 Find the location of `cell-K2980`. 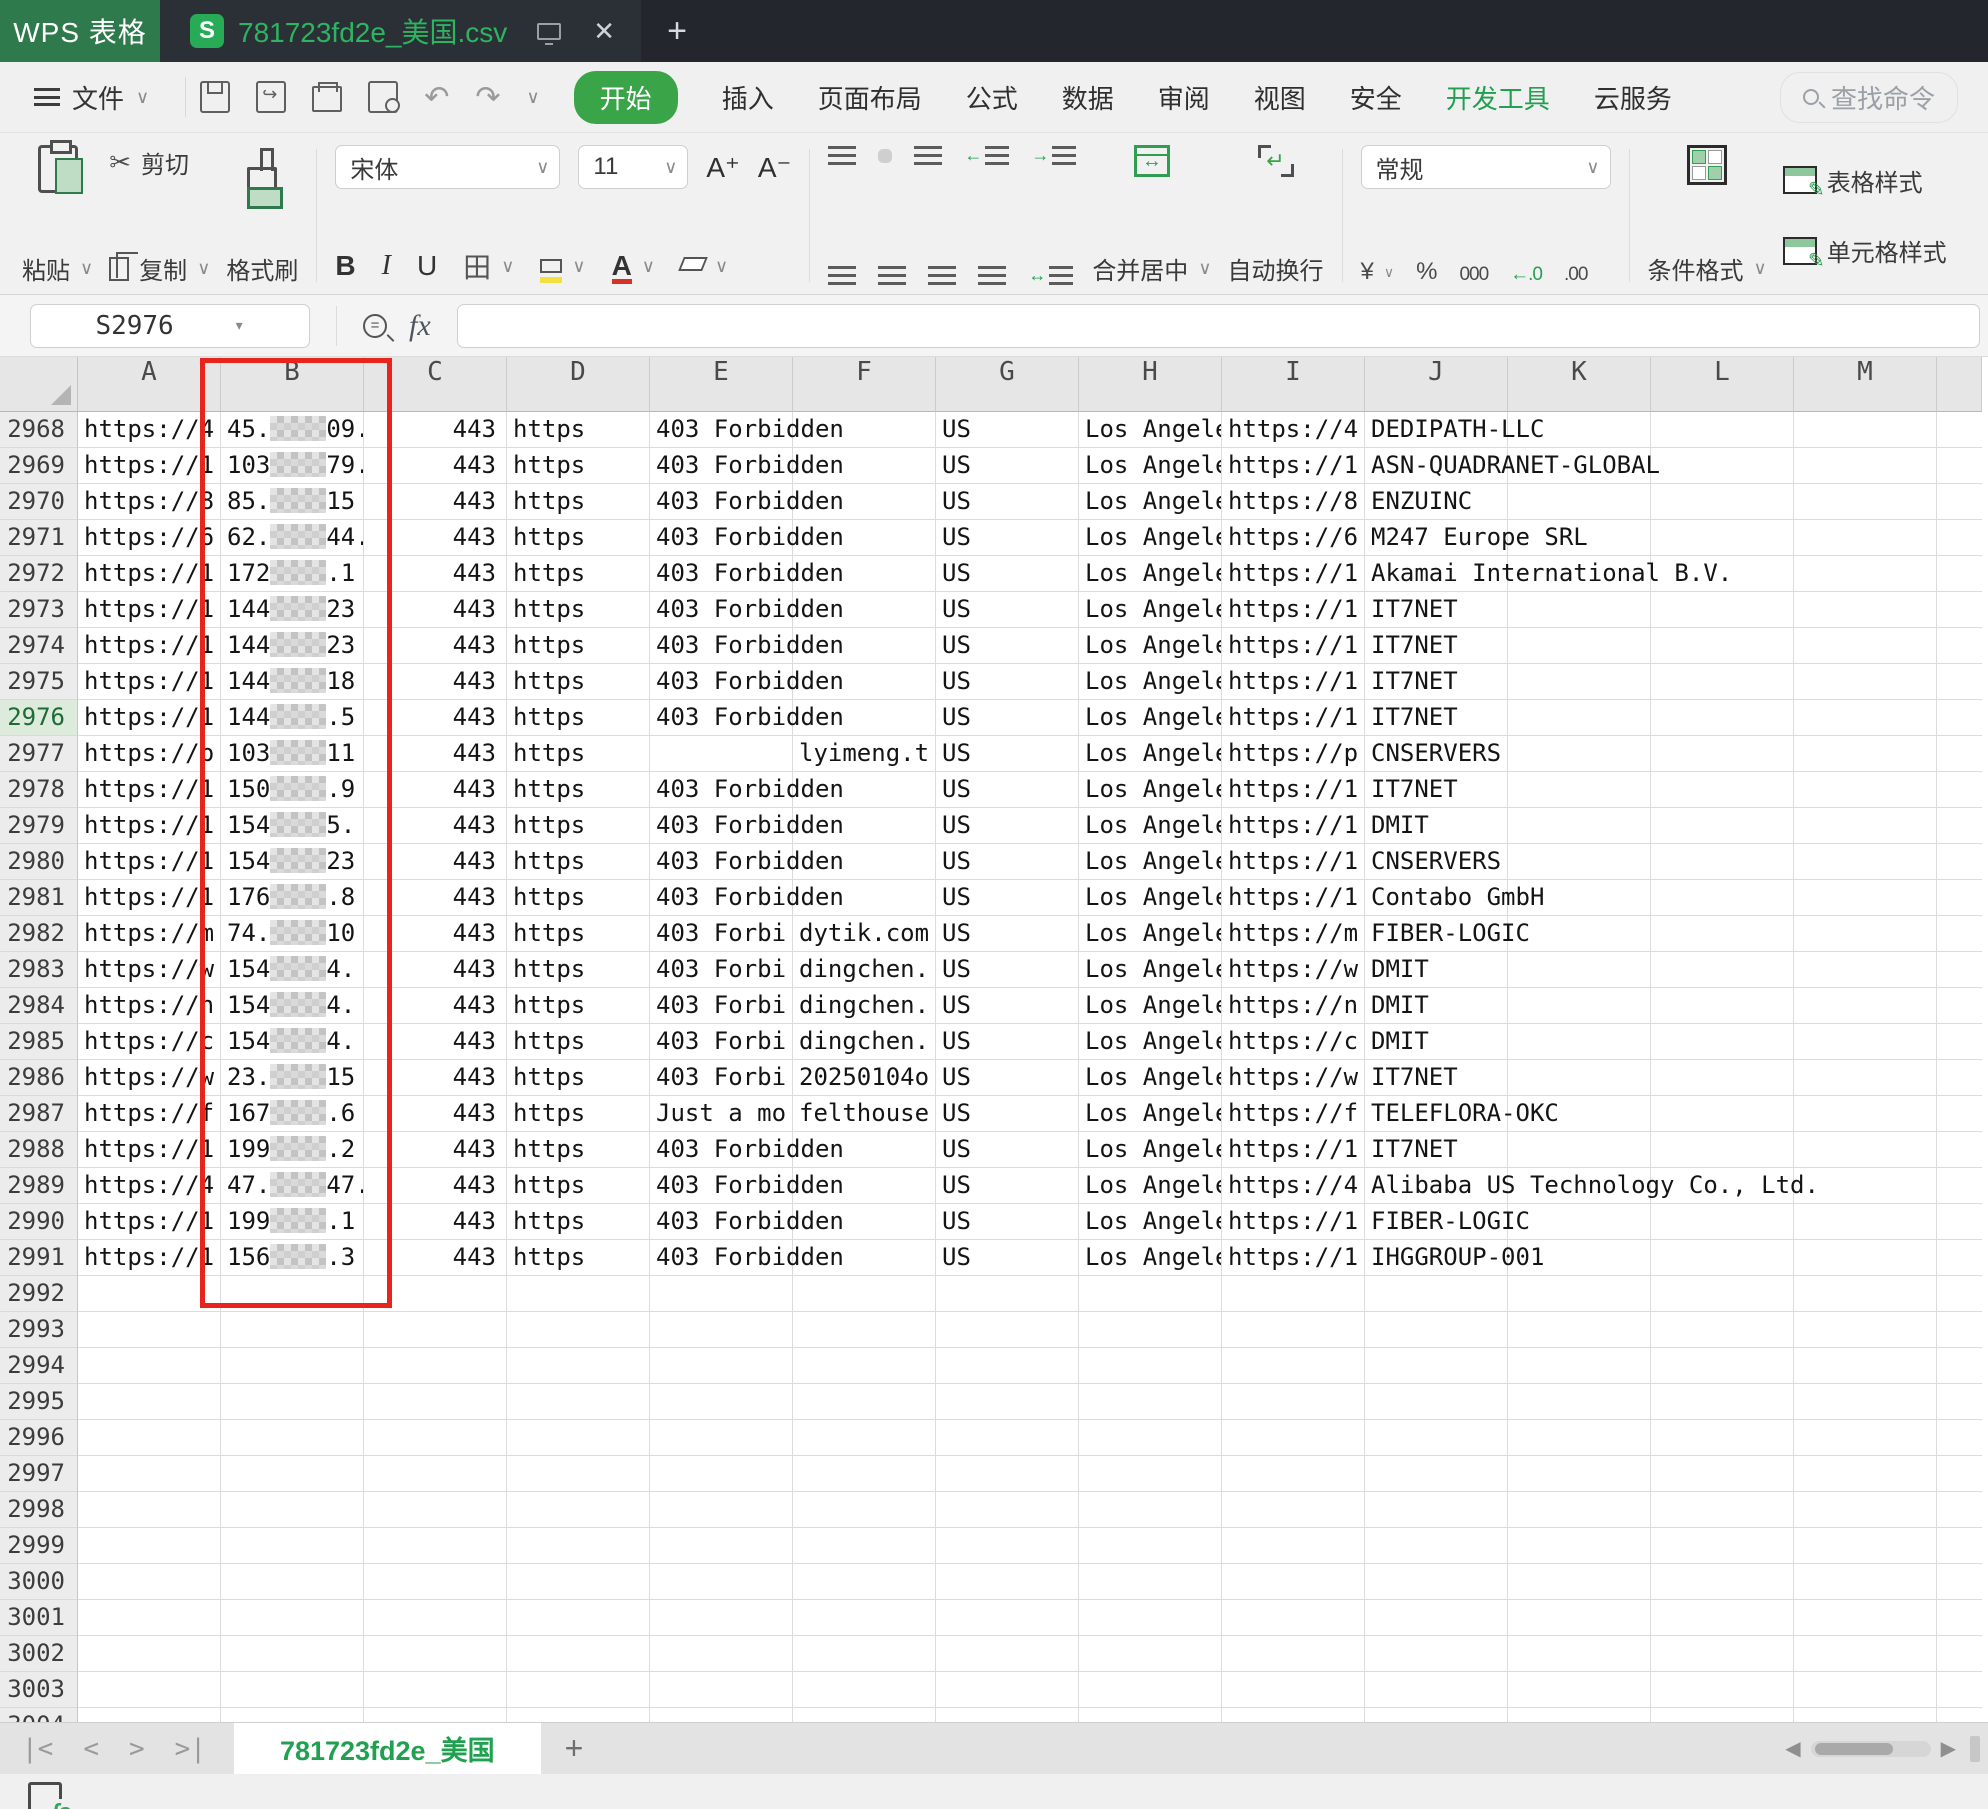

cell-K2980 is located at coordinates (1579, 862).